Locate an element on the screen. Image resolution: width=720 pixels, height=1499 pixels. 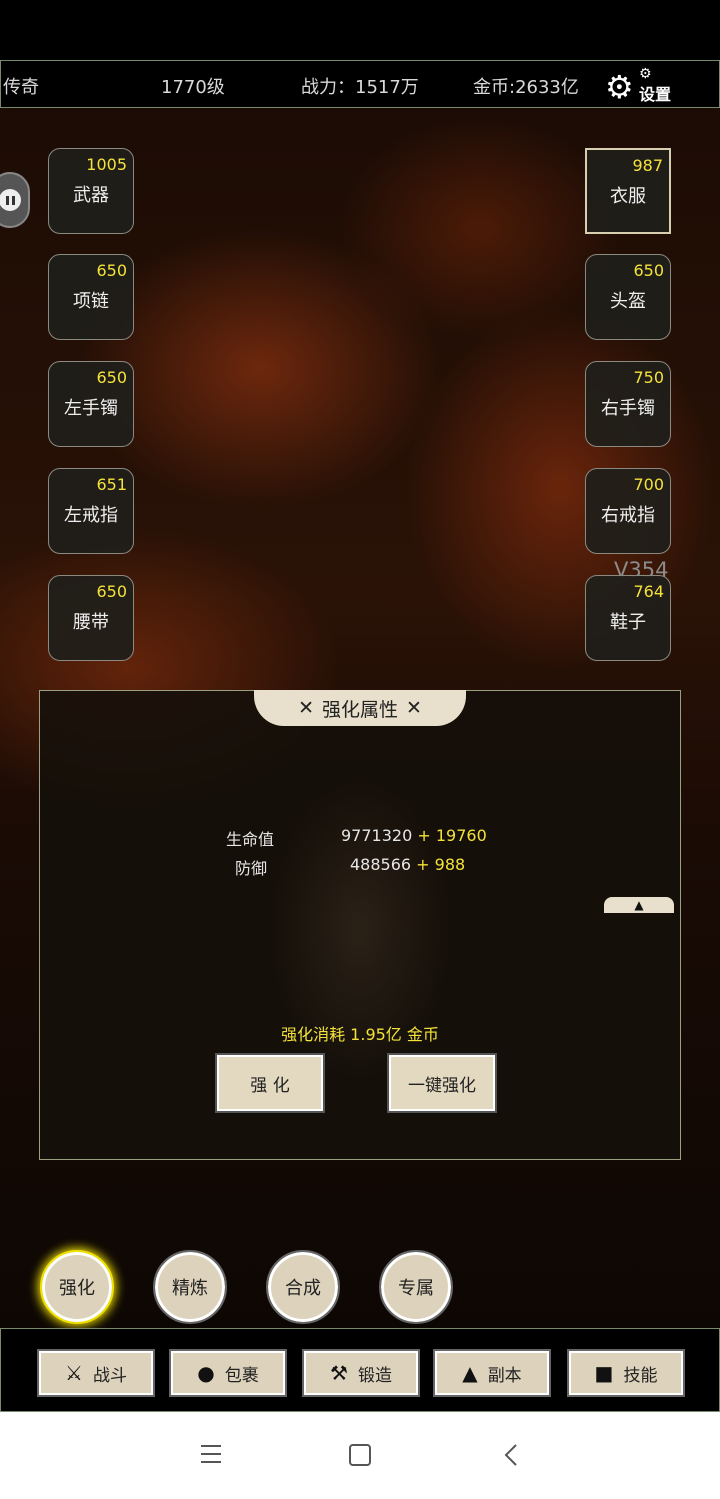
bottom-nav: ⚔ 战斗 ● 包裹 ⚒ 锻造 ▲ 副本 ■ 技能 is located at coordinates (360, 1370).